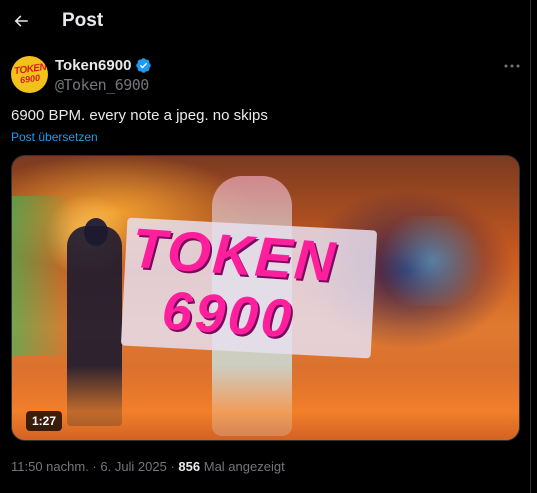  I want to click on avatar: TOKEN 6900, so click(29, 74).